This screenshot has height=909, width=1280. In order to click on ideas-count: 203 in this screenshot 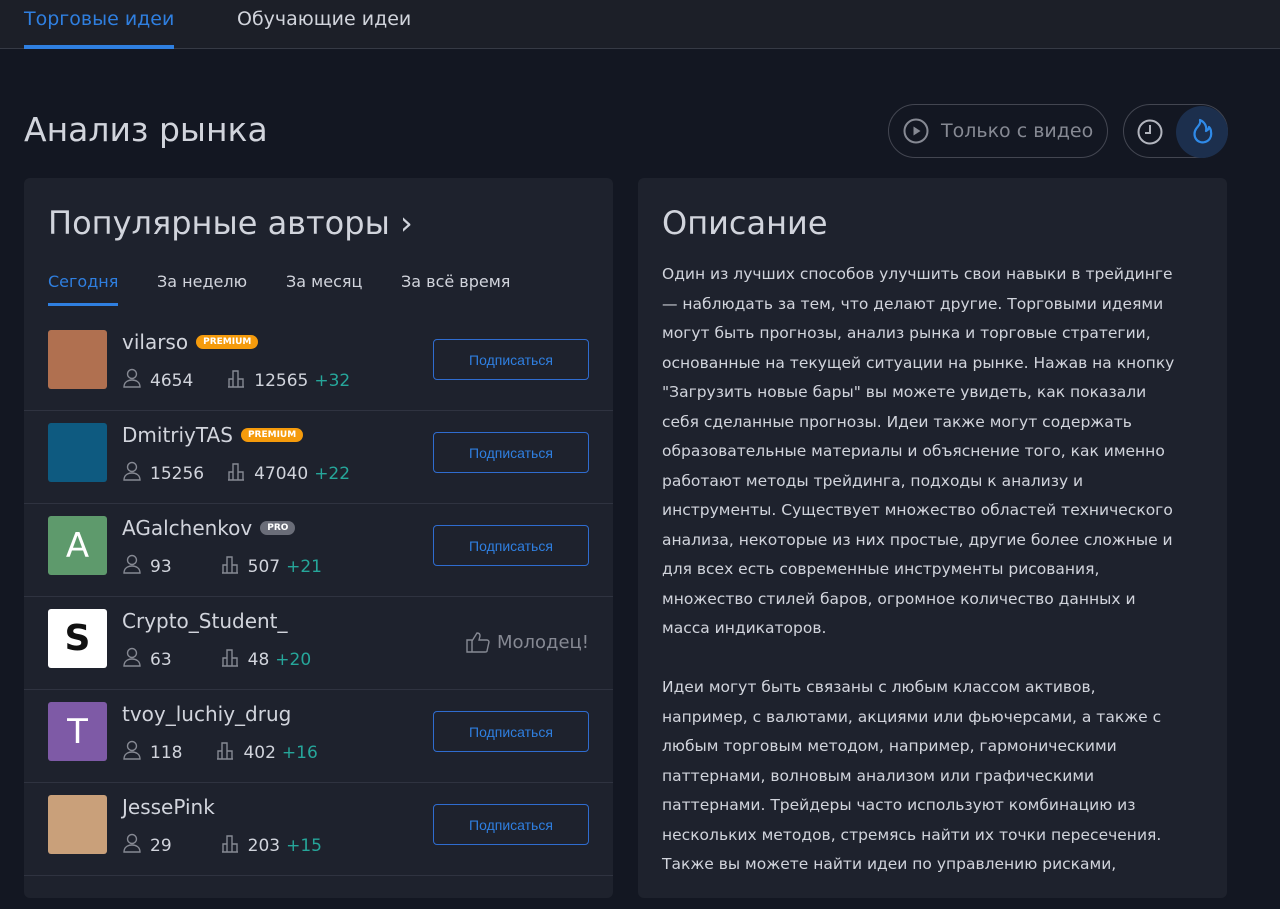, I will do `click(264, 845)`.